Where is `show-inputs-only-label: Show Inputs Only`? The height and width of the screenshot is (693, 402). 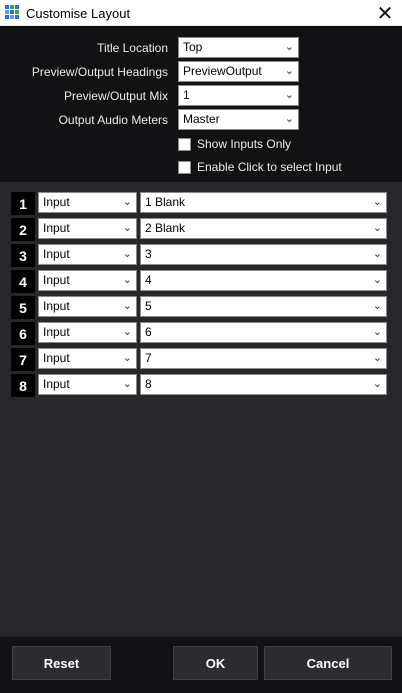
show-inputs-only-label: Show Inputs Only is located at coordinates (244, 144).